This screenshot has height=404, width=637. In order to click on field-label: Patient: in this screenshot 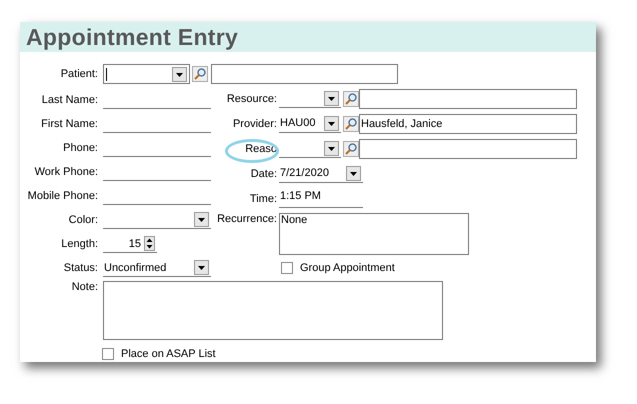, I will do `click(79, 74)`.